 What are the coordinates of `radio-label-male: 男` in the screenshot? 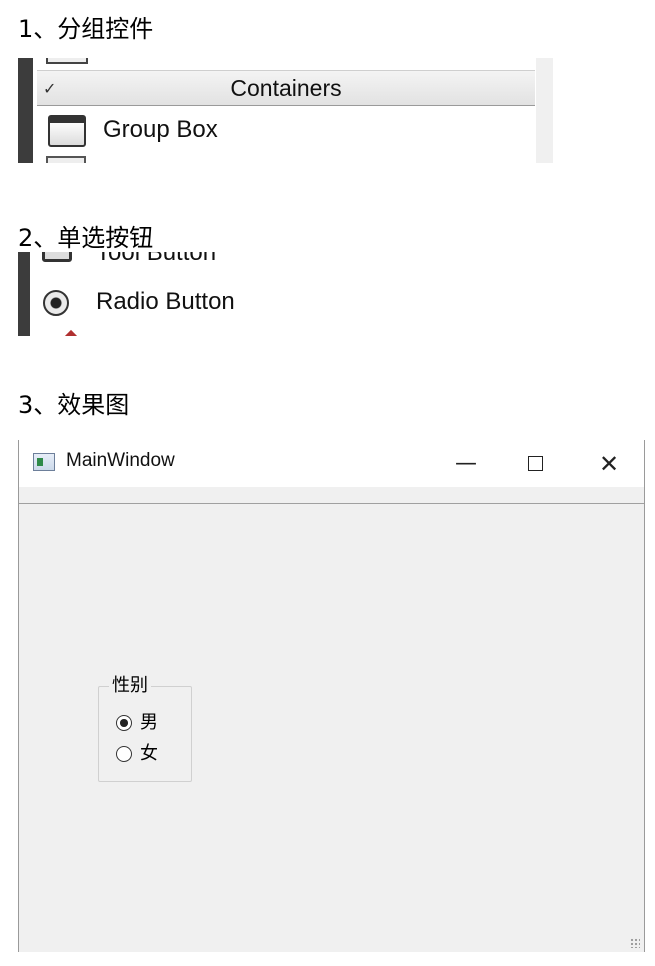 It's located at (149, 722).